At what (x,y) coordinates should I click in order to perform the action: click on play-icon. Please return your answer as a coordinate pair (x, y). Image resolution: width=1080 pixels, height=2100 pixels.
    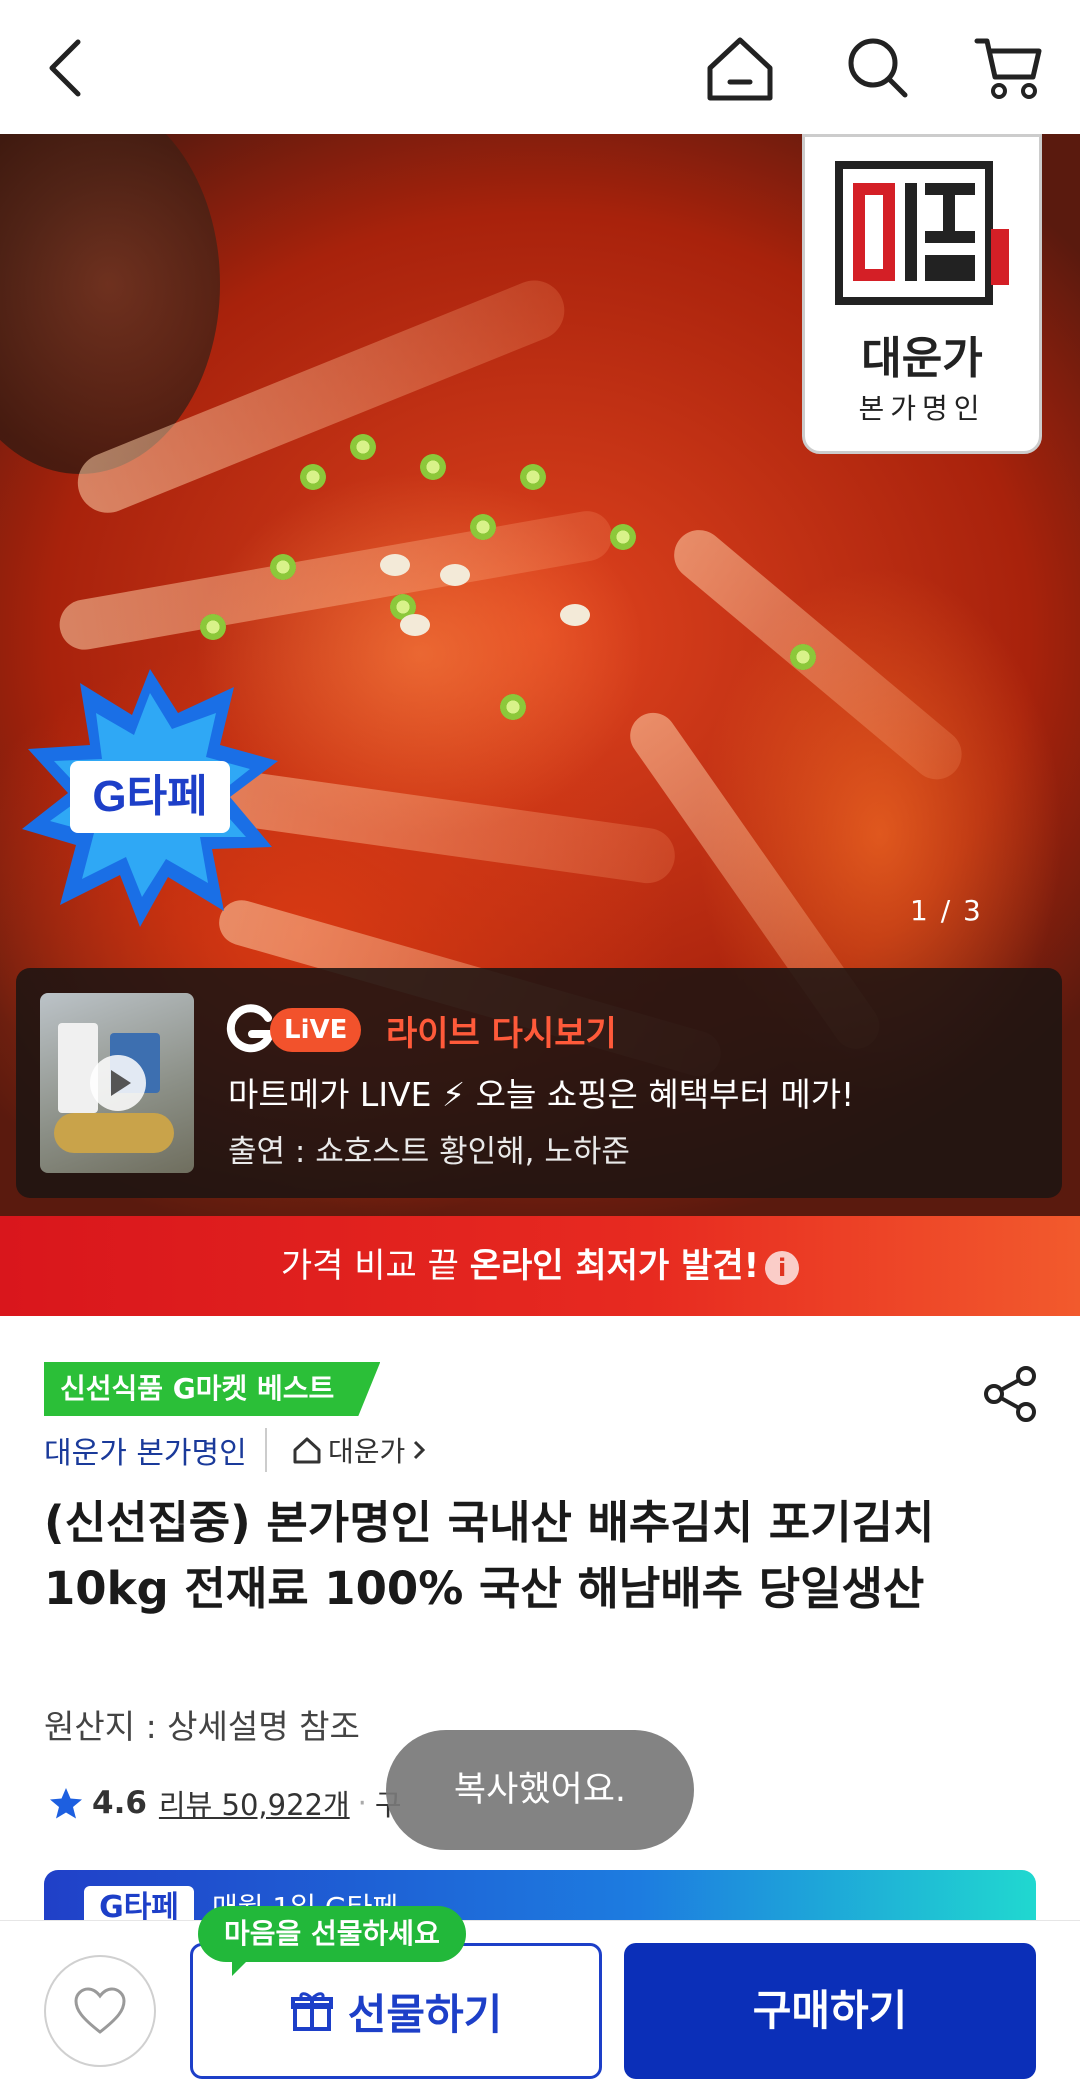
    Looking at the image, I should click on (118, 1083).